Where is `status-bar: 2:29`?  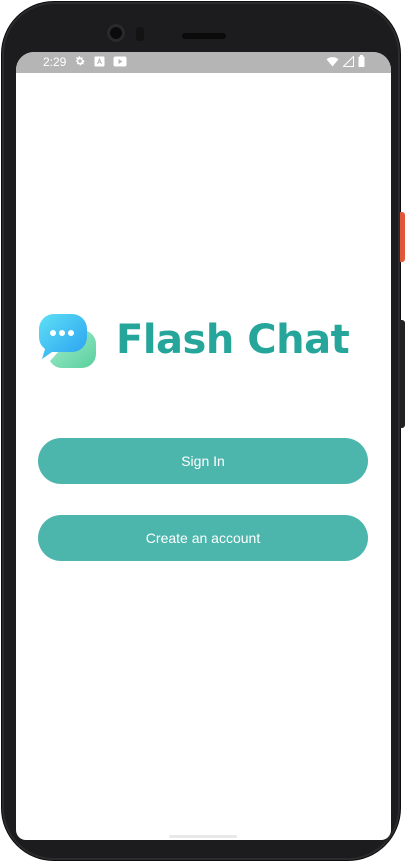
status-bar: 2:29 is located at coordinates (203, 62).